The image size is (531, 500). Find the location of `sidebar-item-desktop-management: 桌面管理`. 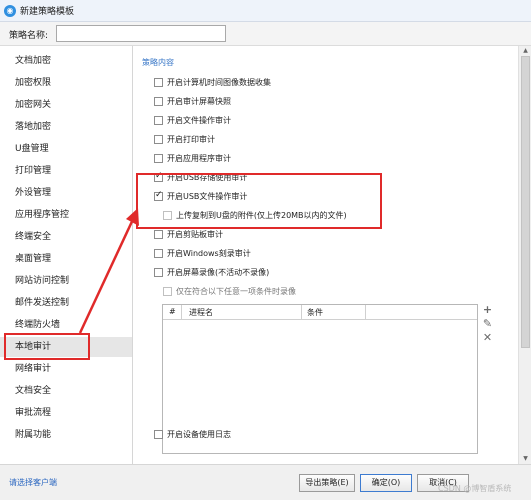

sidebar-item-desktop-management: 桌面管理 is located at coordinates (66, 259).